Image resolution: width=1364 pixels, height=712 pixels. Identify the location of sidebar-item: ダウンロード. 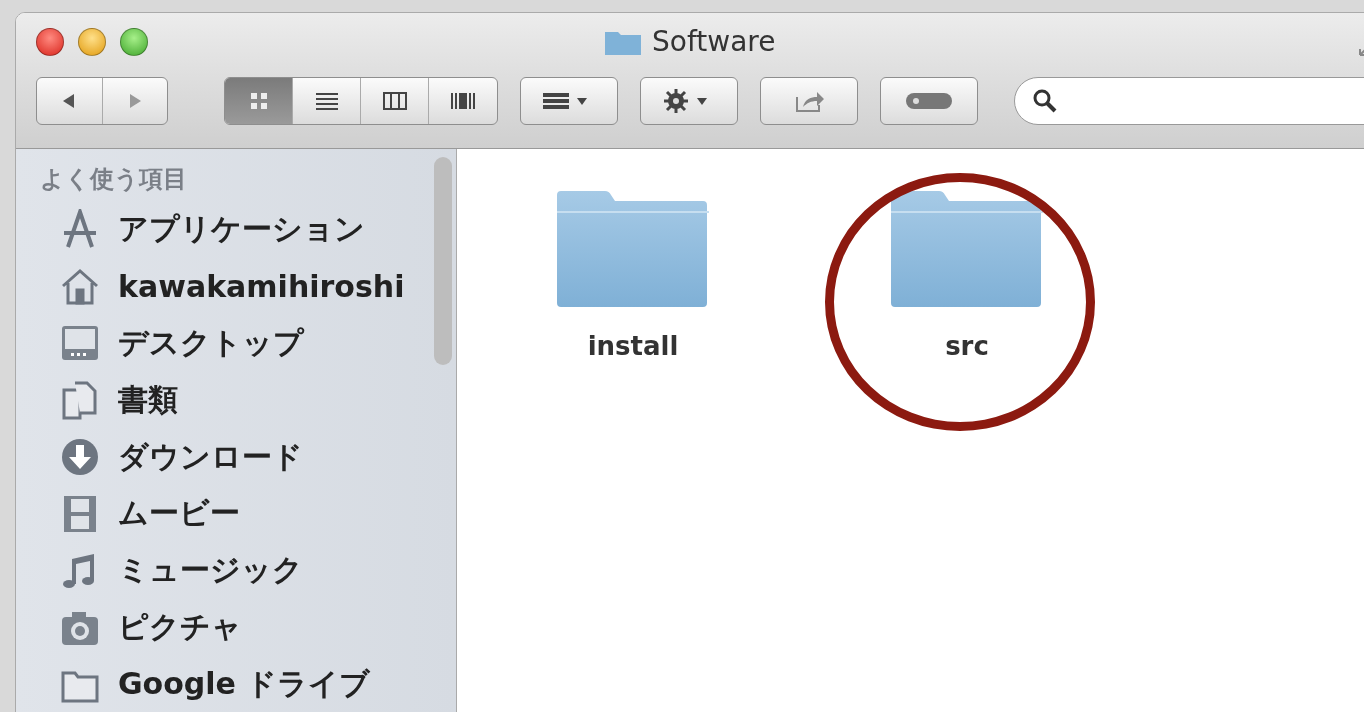
(237, 457).